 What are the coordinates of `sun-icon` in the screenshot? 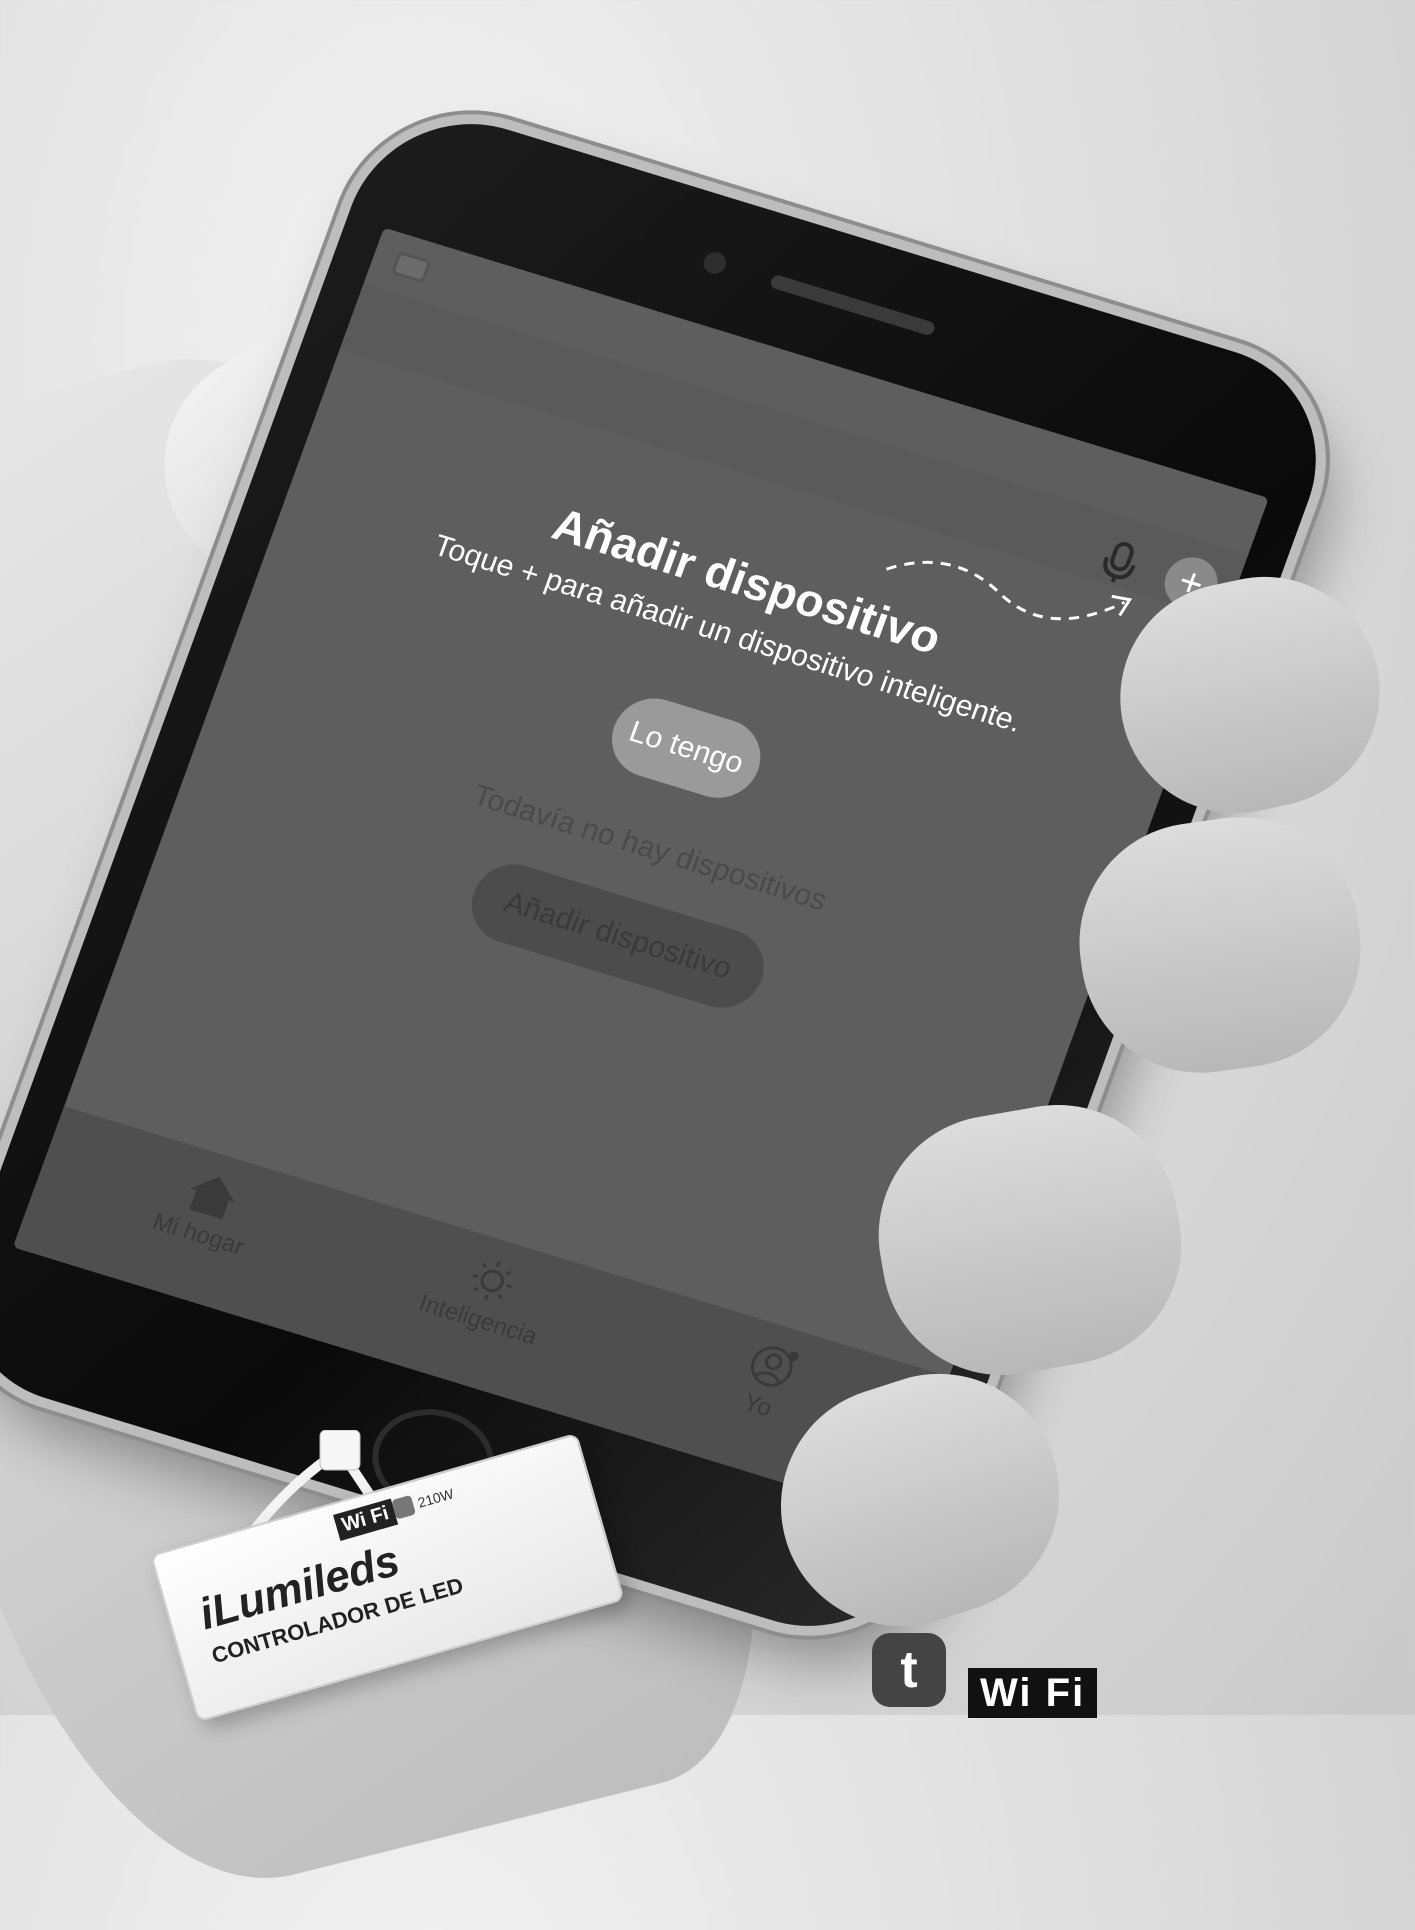 It's located at (492, 1281).